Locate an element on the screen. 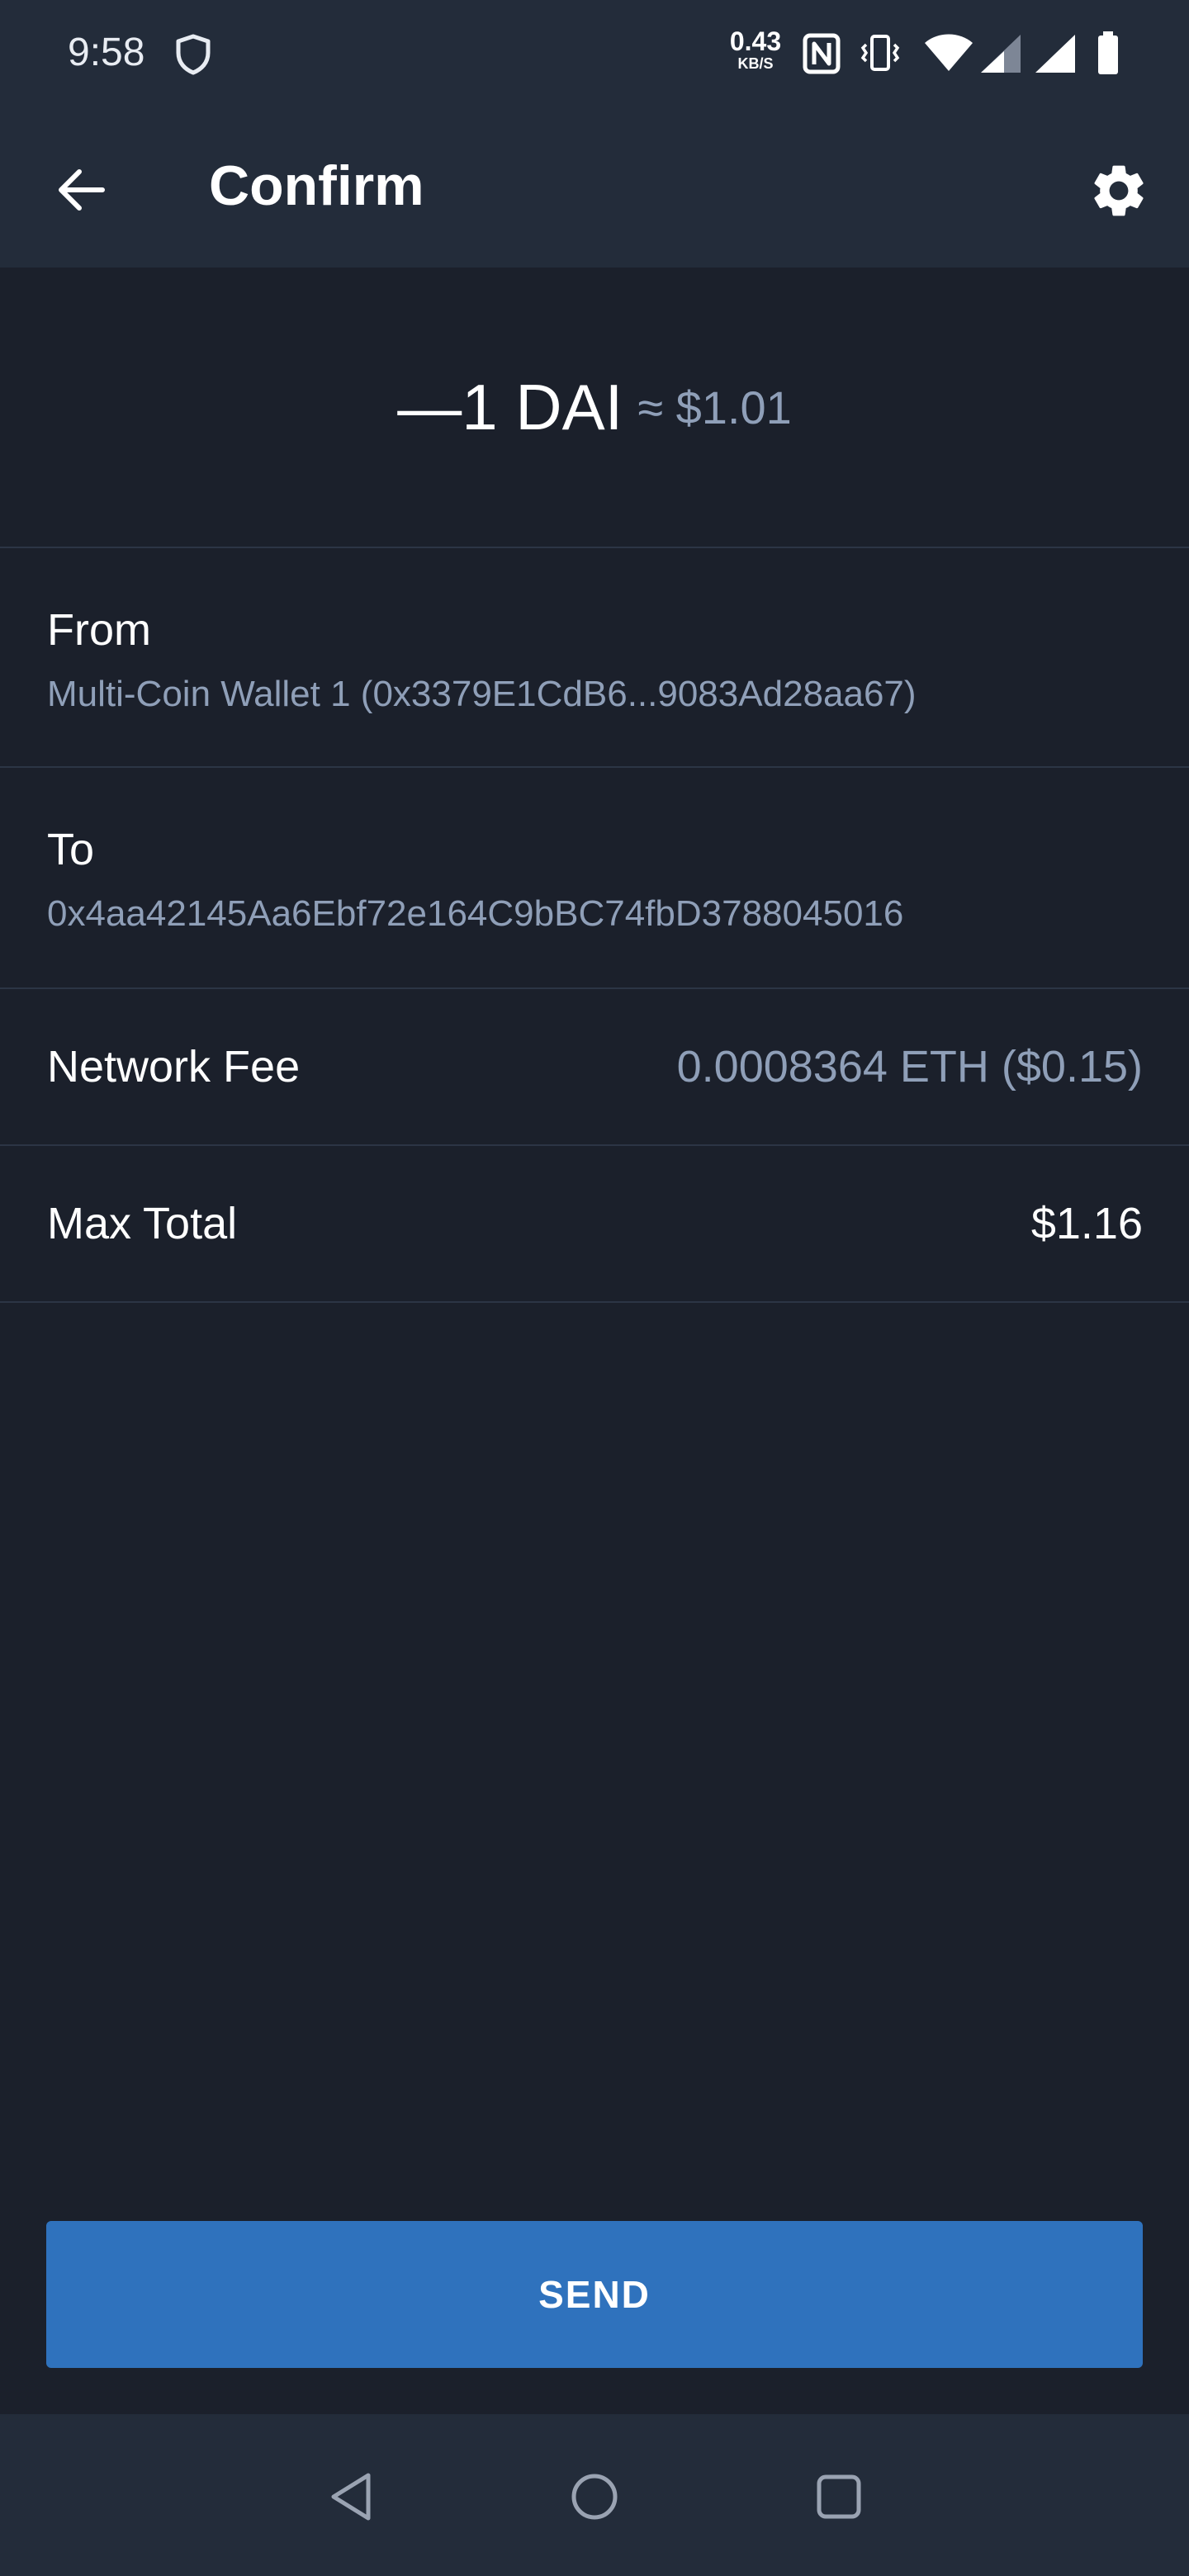 The height and width of the screenshot is (2576, 1189). settings-button is located at coordinates (1119, 191).